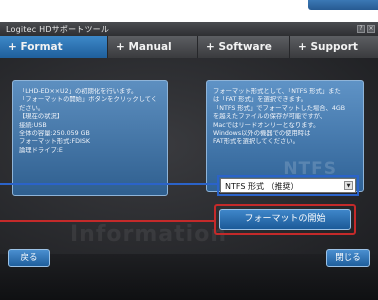  I want to click on format-line: Windows以外の機器での使用時は, so click(262, 134).